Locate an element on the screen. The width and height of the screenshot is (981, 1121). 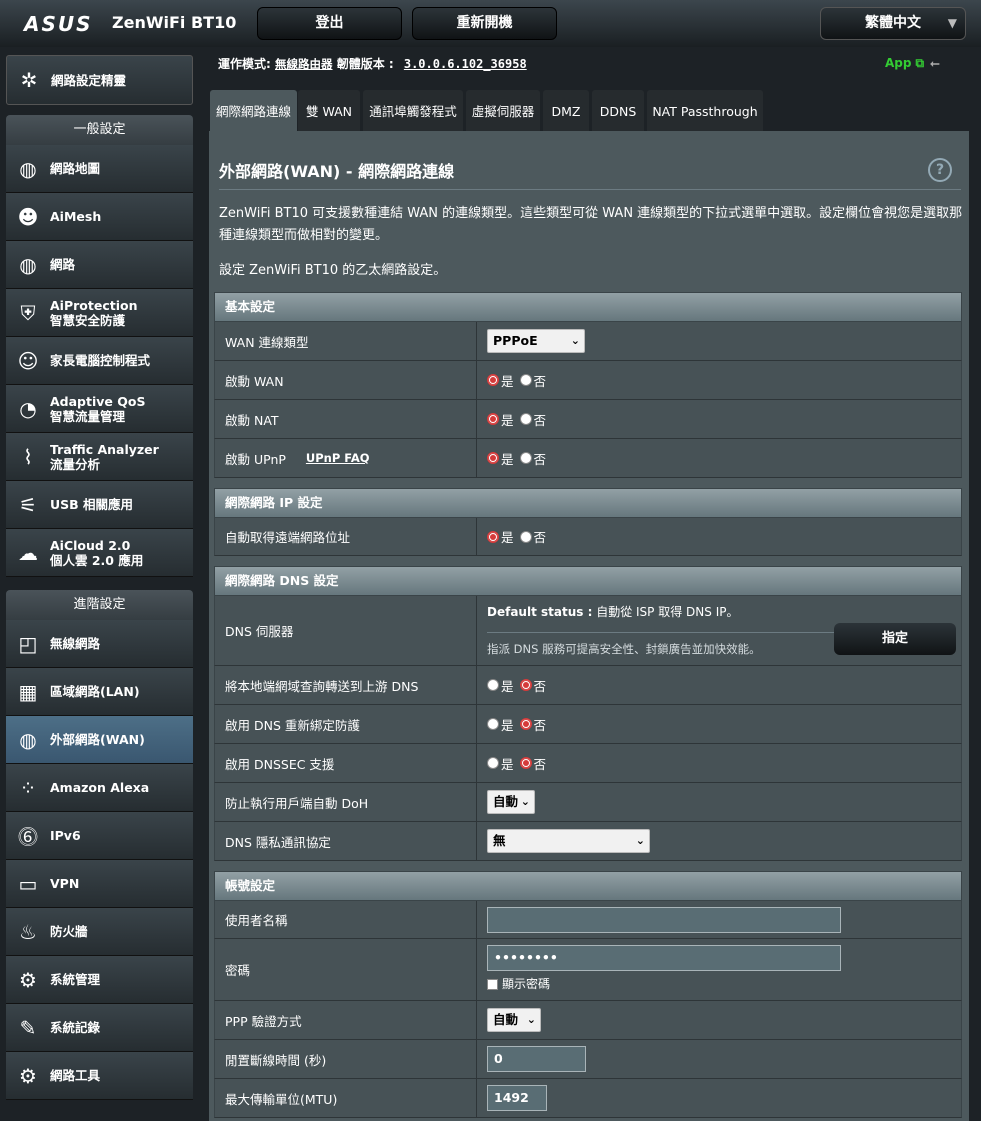
assign-dns-button: 指定 is located at coordinates (895, 639).